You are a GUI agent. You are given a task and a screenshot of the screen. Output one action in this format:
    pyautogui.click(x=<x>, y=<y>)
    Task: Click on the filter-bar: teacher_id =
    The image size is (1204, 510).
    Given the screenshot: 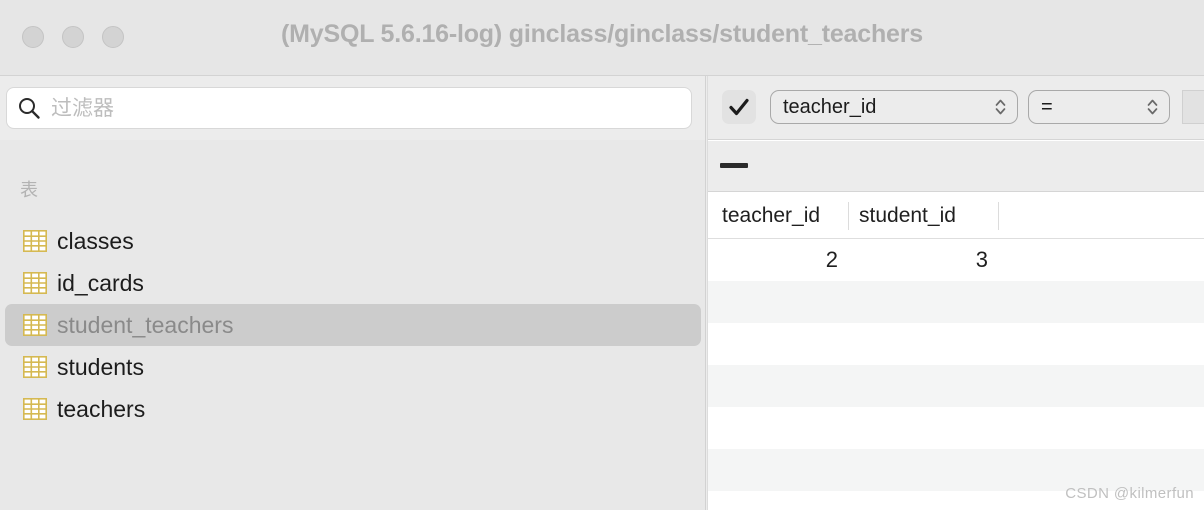 What is the action you would take?
    pyautogui.click(x=956, y=108)
    